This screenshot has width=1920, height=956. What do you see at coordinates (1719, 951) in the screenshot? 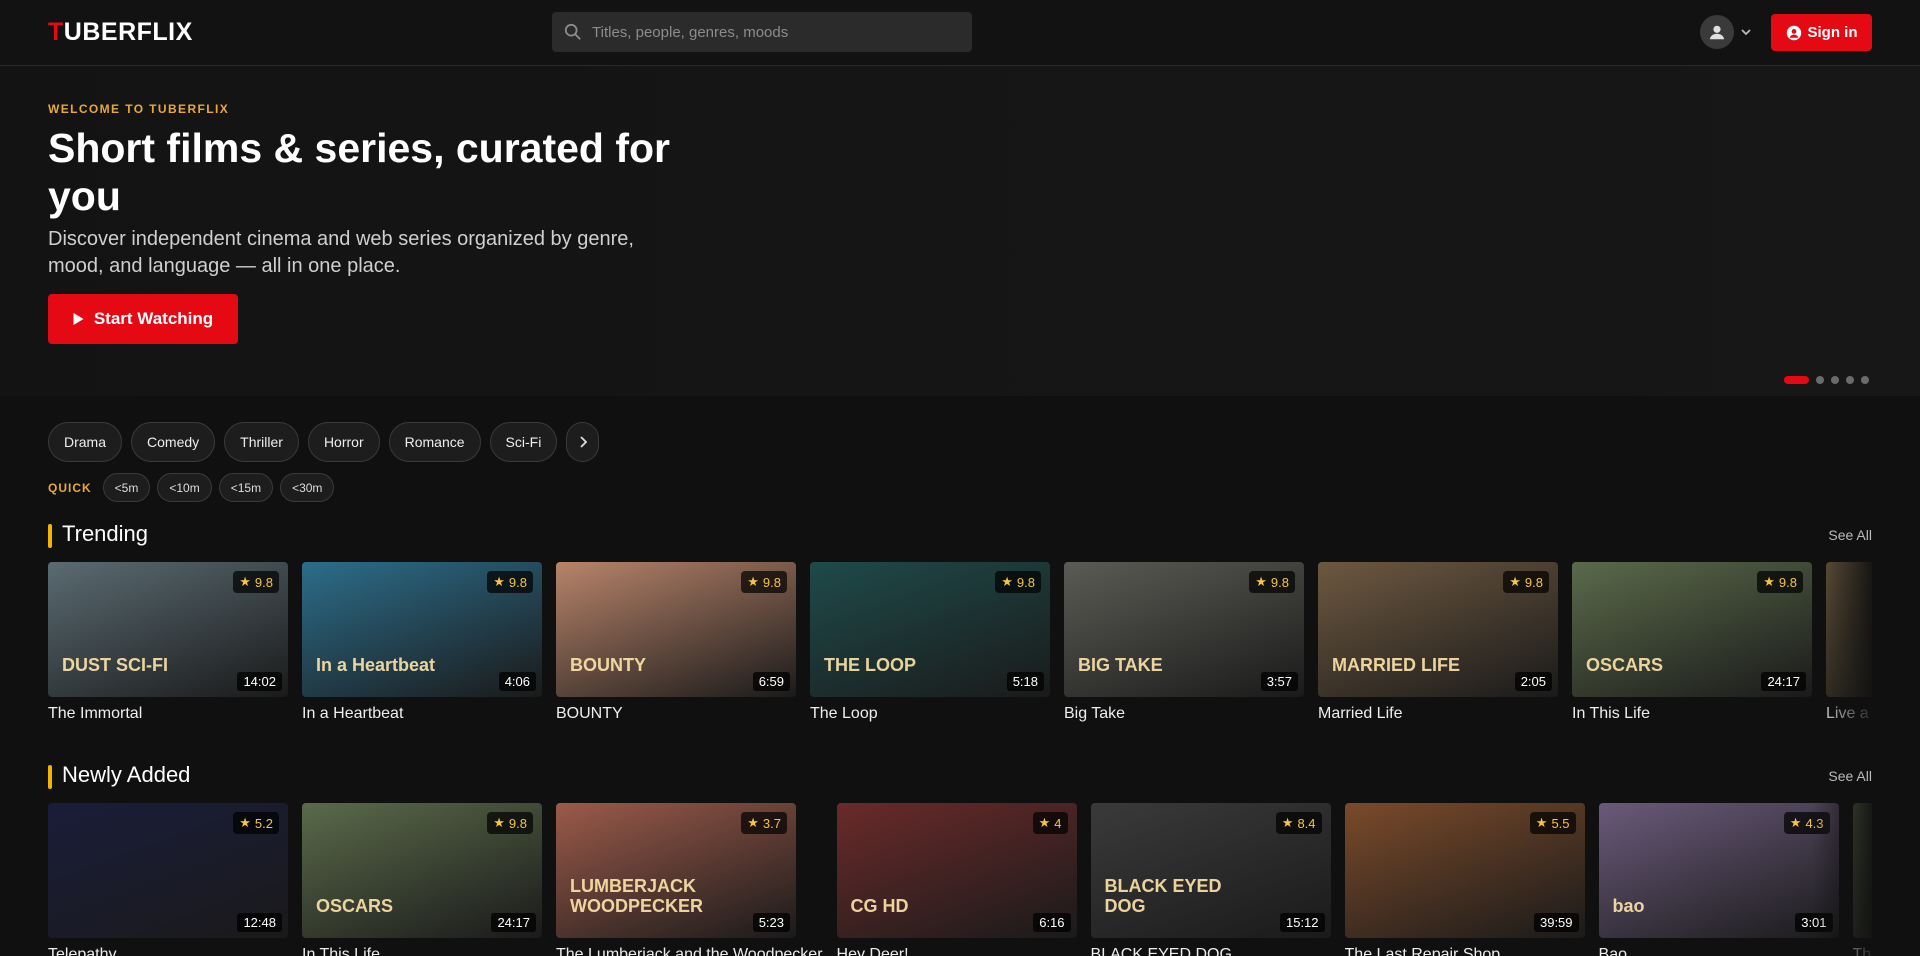
I see `video-title: Bao` at bounding box center [1719, 951].